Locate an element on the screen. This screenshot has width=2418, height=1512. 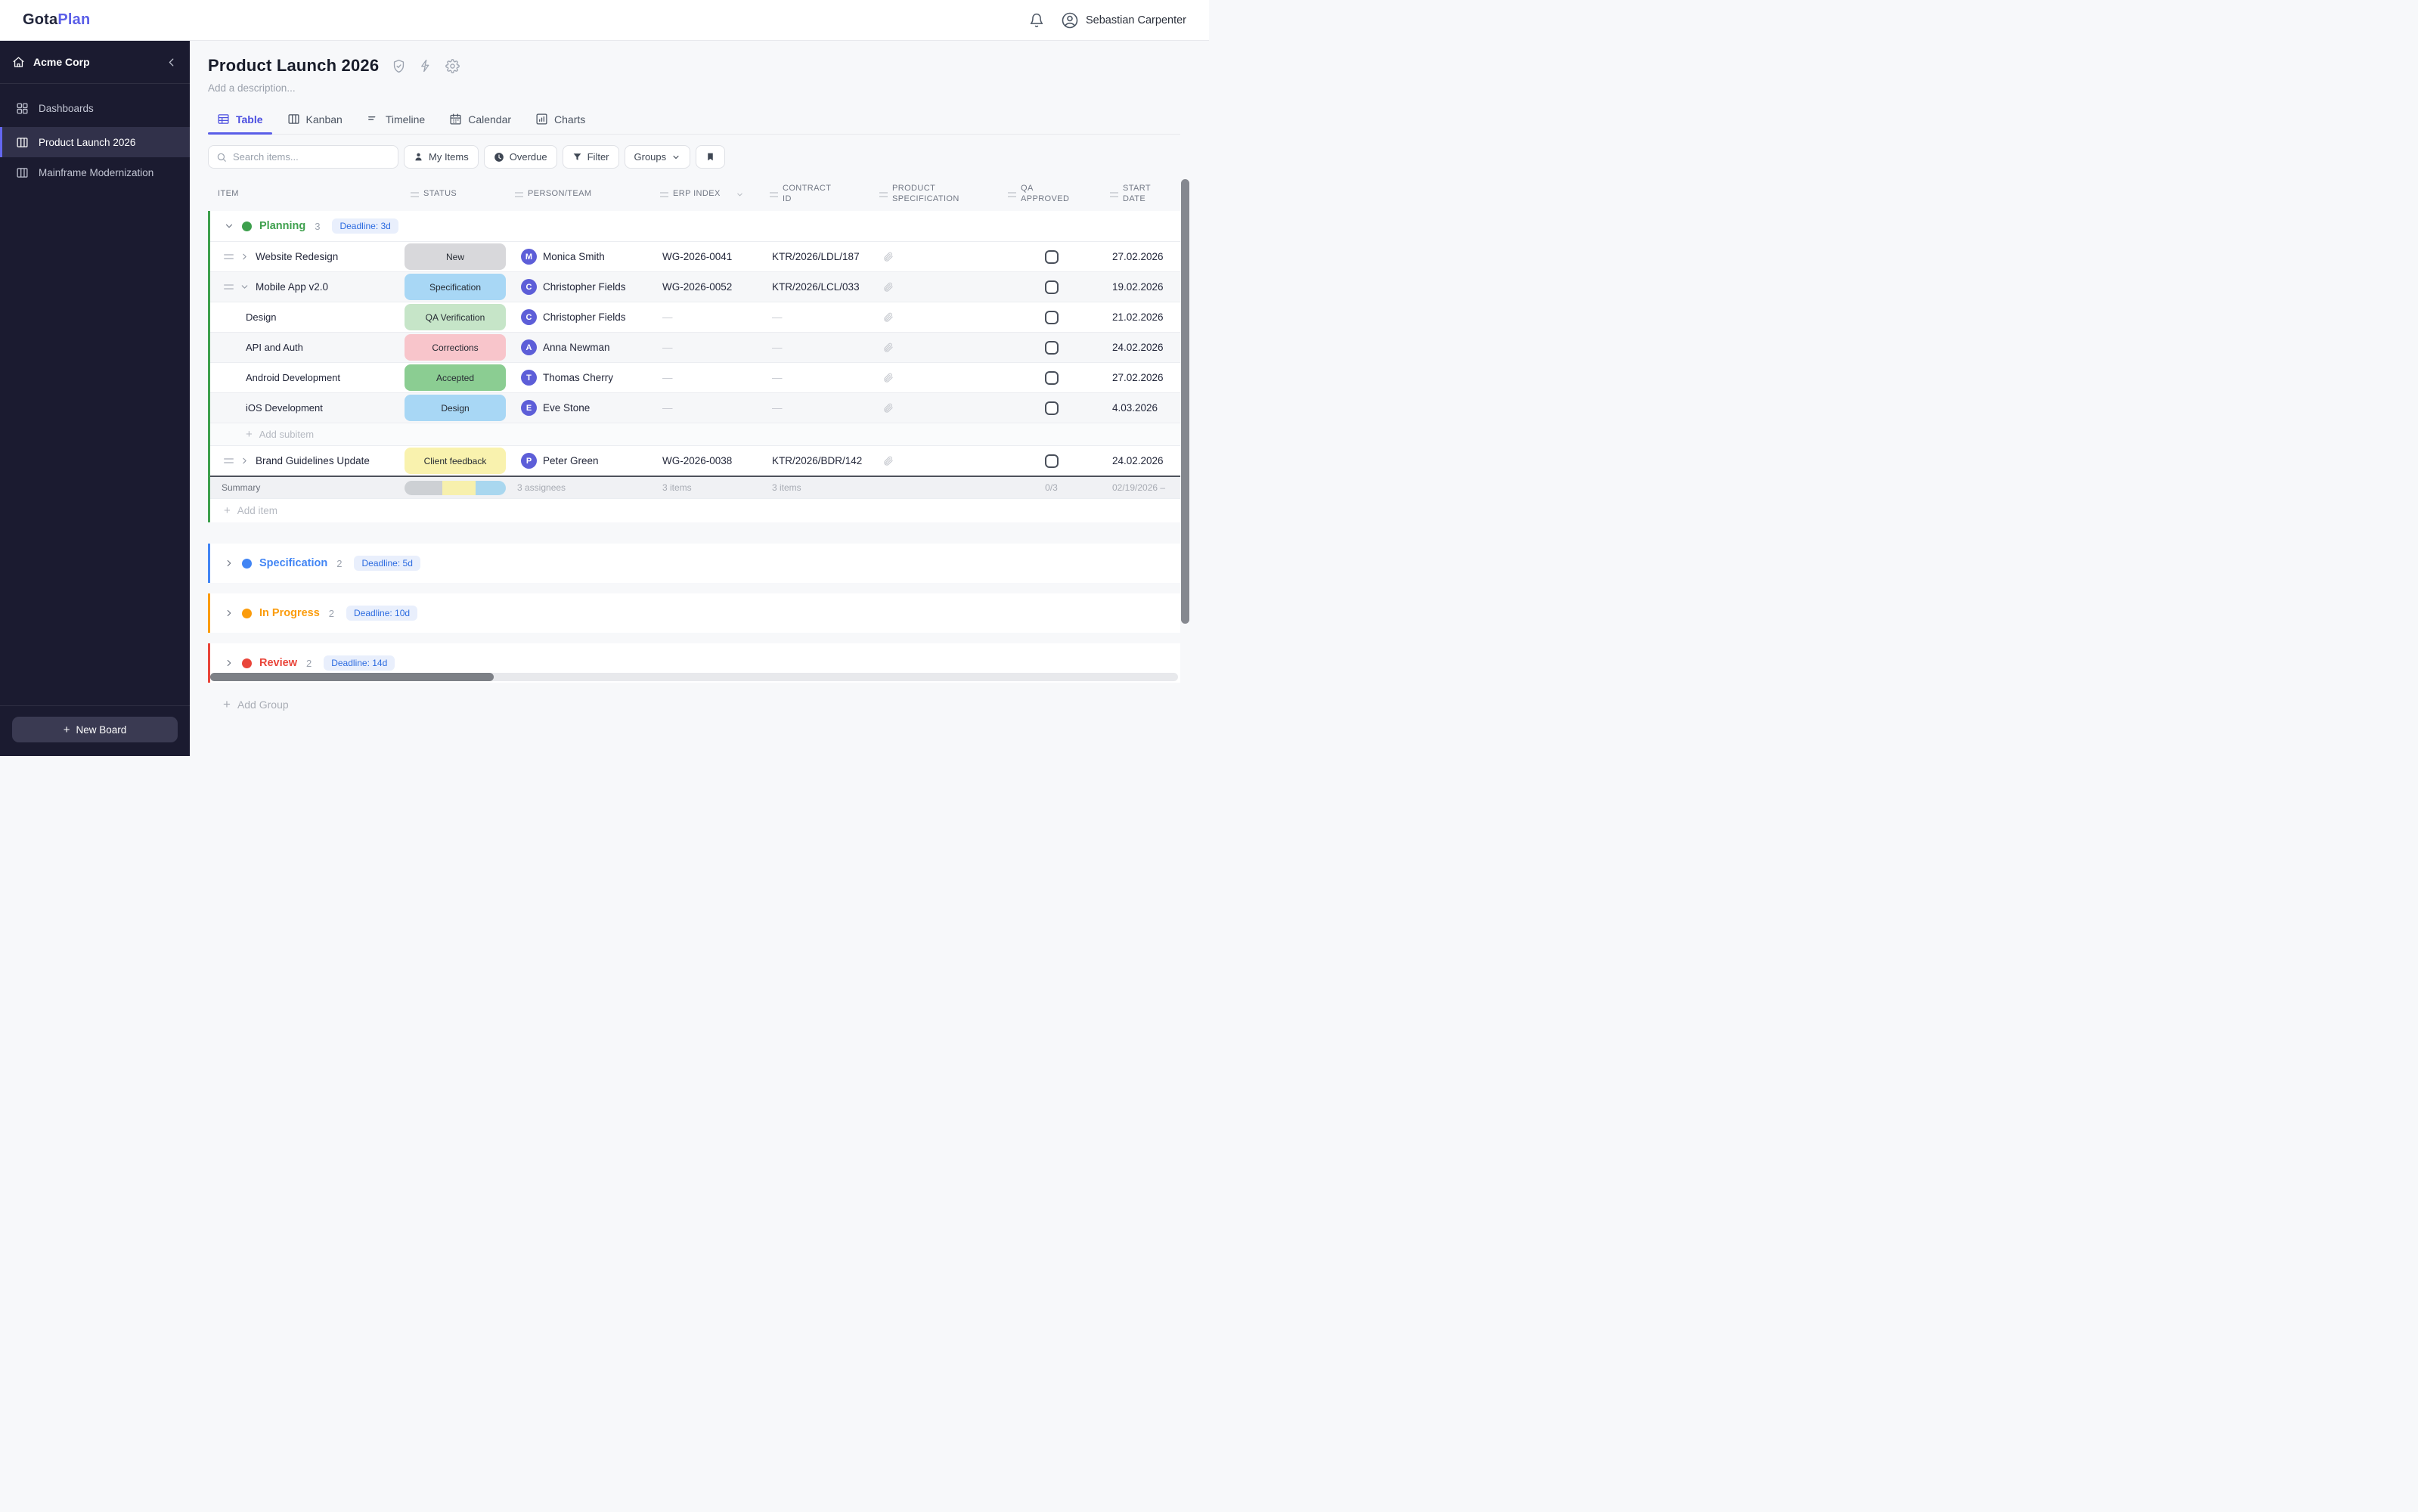
tab-kanban: Kanban is located at coordinates (315, 121).